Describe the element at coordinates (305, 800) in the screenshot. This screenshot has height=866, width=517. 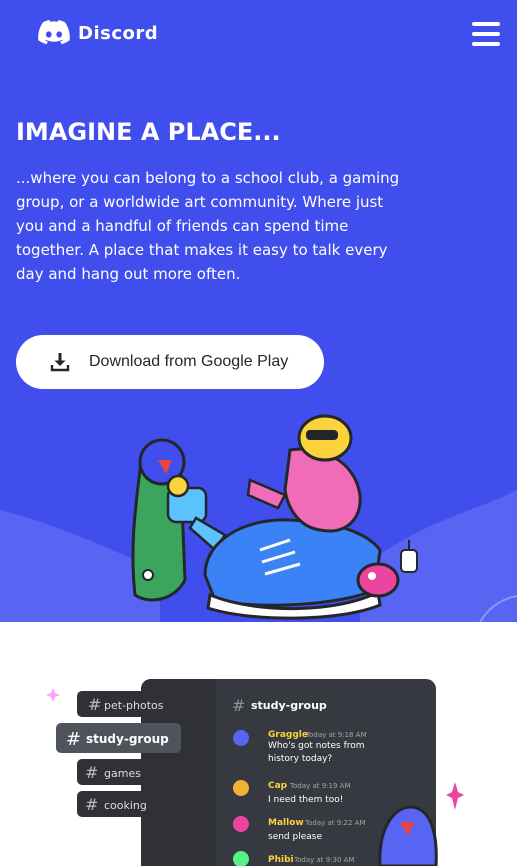
I see `message-body: I need them too!` at that location.